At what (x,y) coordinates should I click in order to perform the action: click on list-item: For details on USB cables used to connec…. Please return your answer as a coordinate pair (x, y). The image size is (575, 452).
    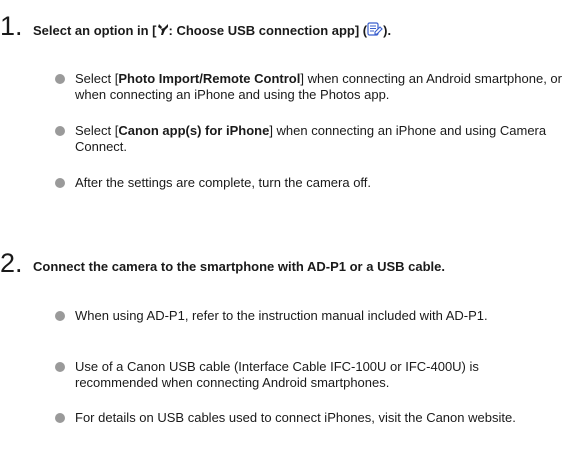
    Looking at the image, I should click on (310, 418).